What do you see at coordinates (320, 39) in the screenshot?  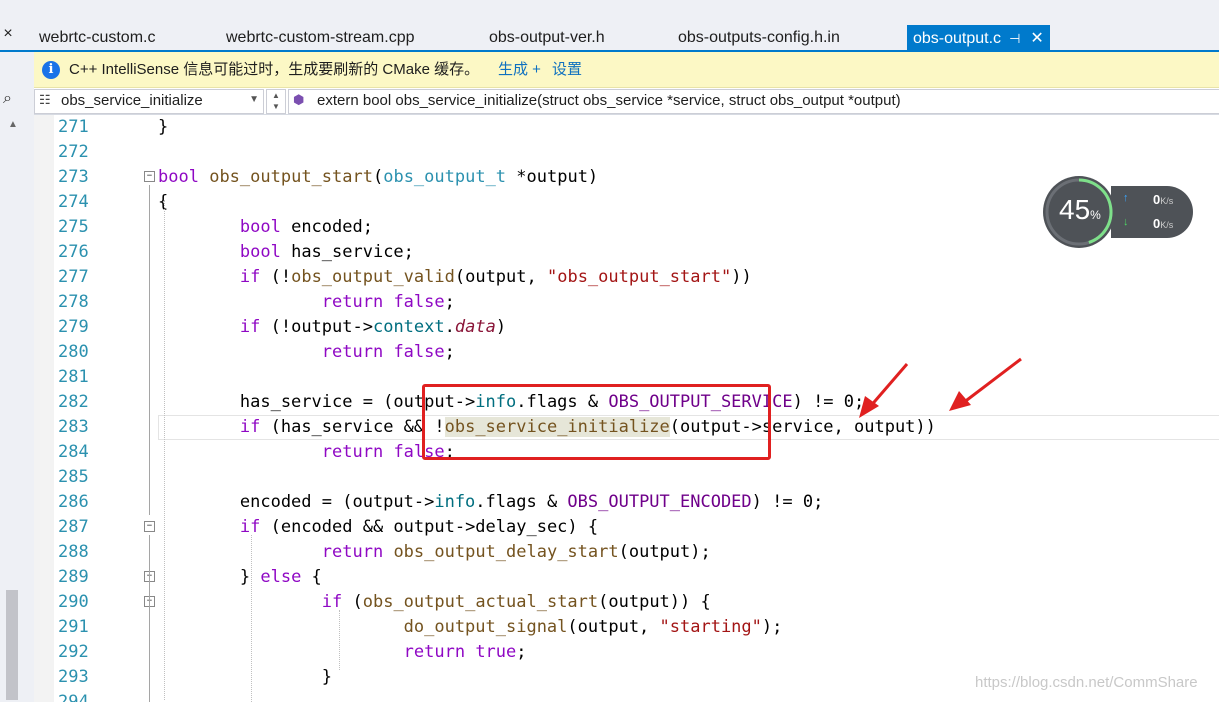 I see `tab-webrtc-custom-stream-cpp: webrtc-custom-stream.cpp` at bounding box center [320, 39].